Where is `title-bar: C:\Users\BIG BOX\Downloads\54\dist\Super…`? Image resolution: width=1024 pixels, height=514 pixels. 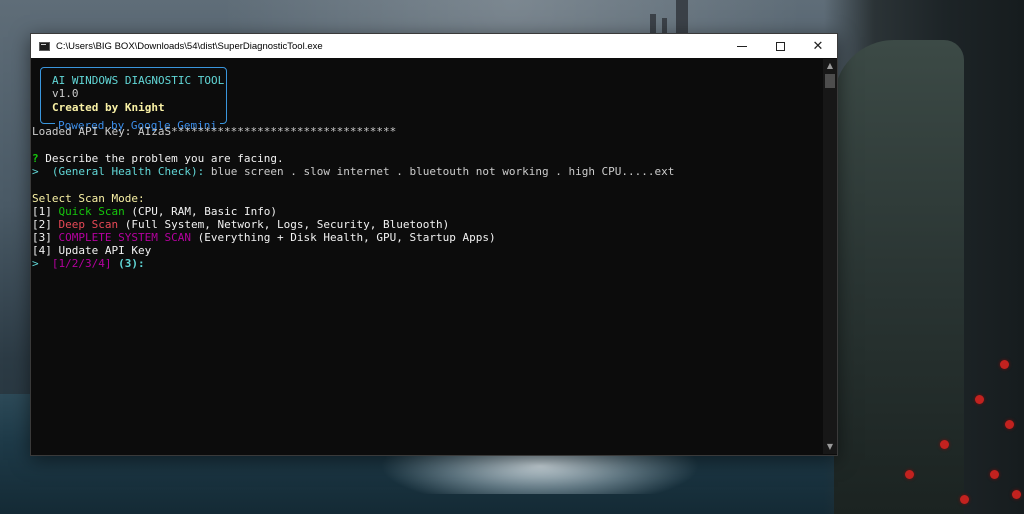 title-bar: C:\Users\BIG BOX\Downloads\54\dist\Super… is located at coordinates (434, 46).